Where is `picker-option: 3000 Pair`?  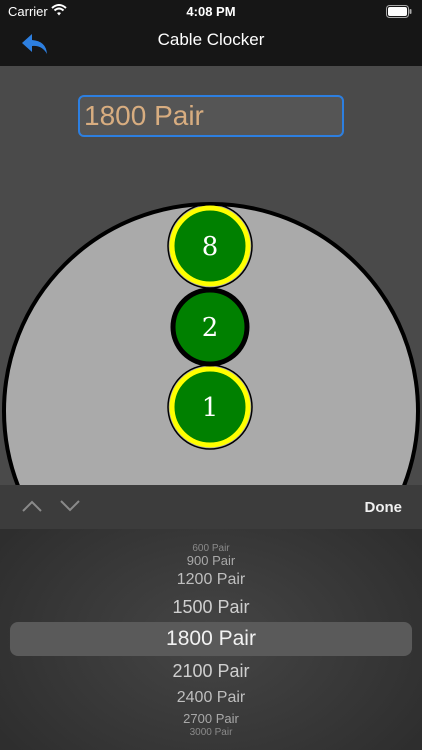 picker-option: 3000 Pair is located at coordinates (211, 732).